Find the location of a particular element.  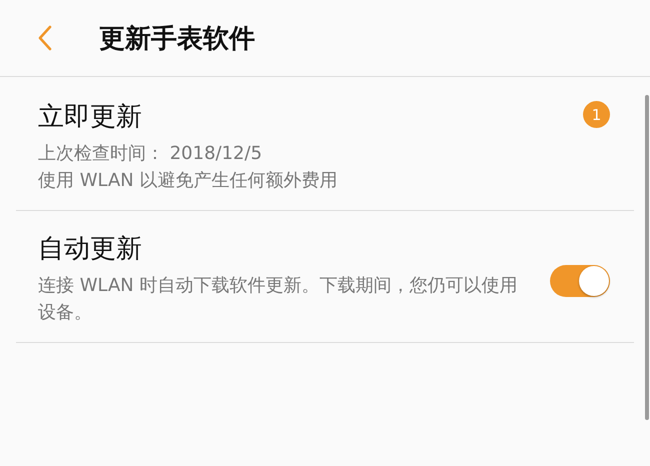

item-description: 连接 WLAN 时自动下载软件更新。下载期间，您仍可以使用设备。 is located at coordinates (278, 299).